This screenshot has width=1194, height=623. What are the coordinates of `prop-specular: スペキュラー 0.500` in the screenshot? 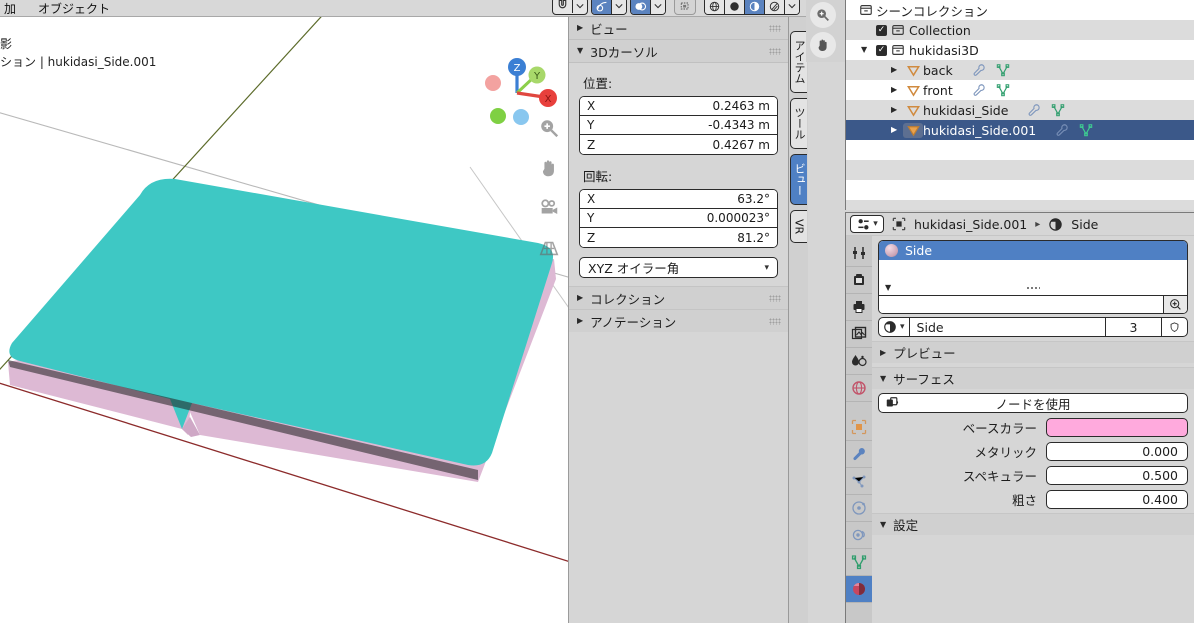 It's located at (1033, 475).